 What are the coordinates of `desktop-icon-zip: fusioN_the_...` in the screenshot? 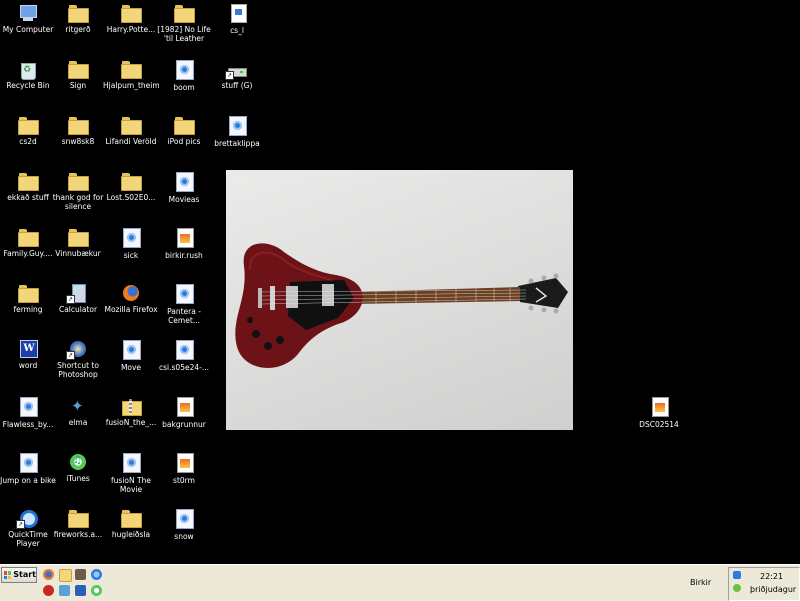 It's located at (131, 420).